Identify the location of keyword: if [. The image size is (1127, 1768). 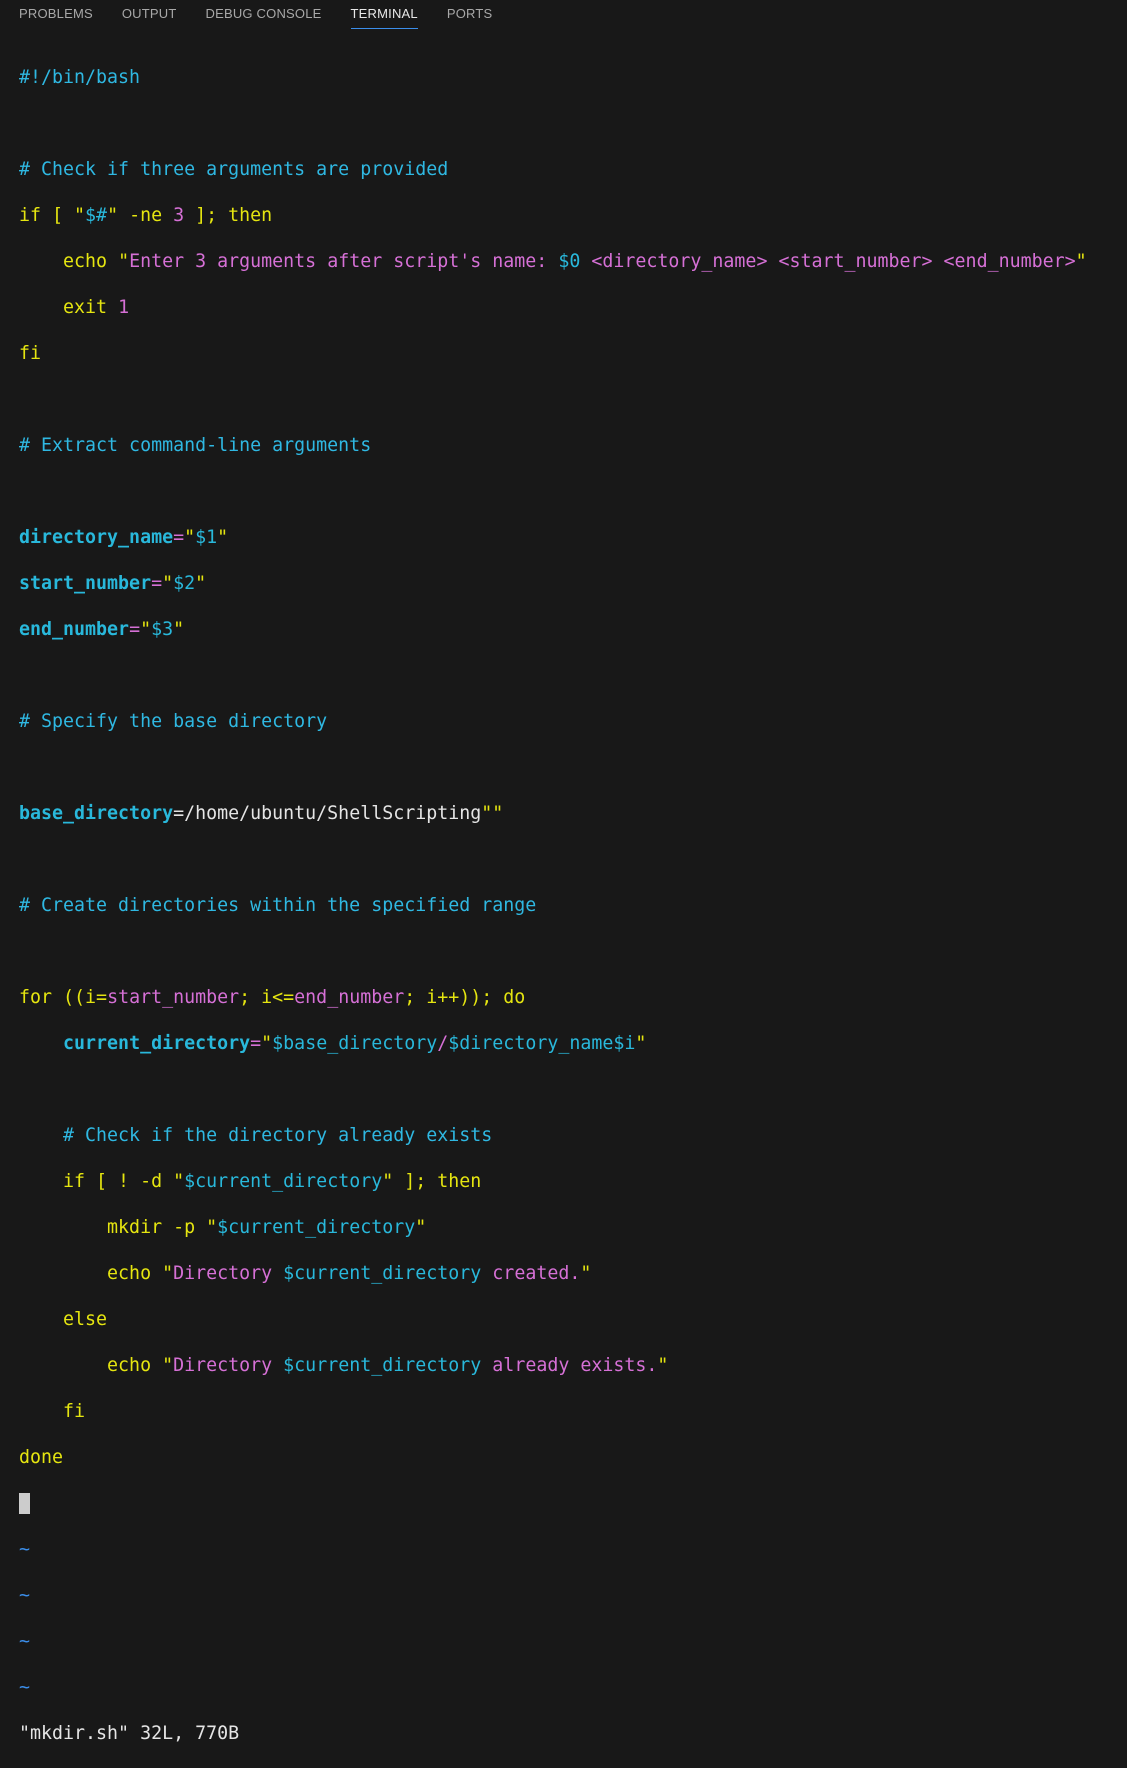
(47, 215).